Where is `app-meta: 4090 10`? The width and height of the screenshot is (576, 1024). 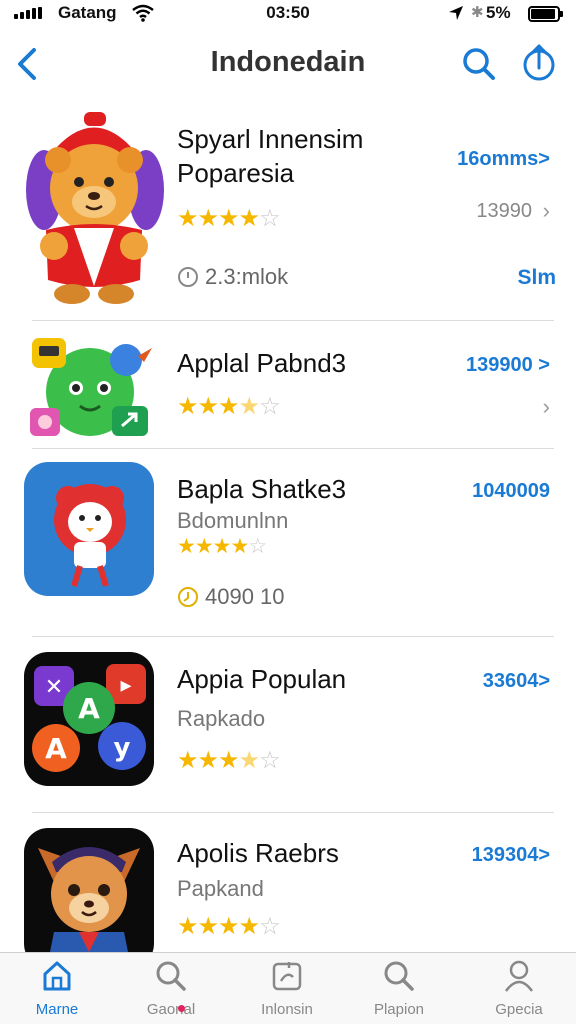
app-meta: 4090 10 is located at coordinates (231, 597).